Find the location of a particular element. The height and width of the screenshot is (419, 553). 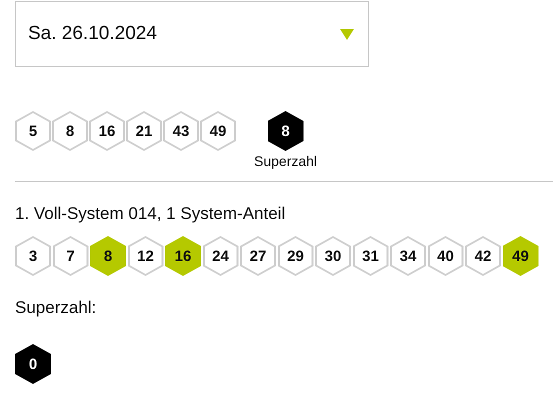

superzahl-hexagon: 0 is located at coordinates (33, 364).